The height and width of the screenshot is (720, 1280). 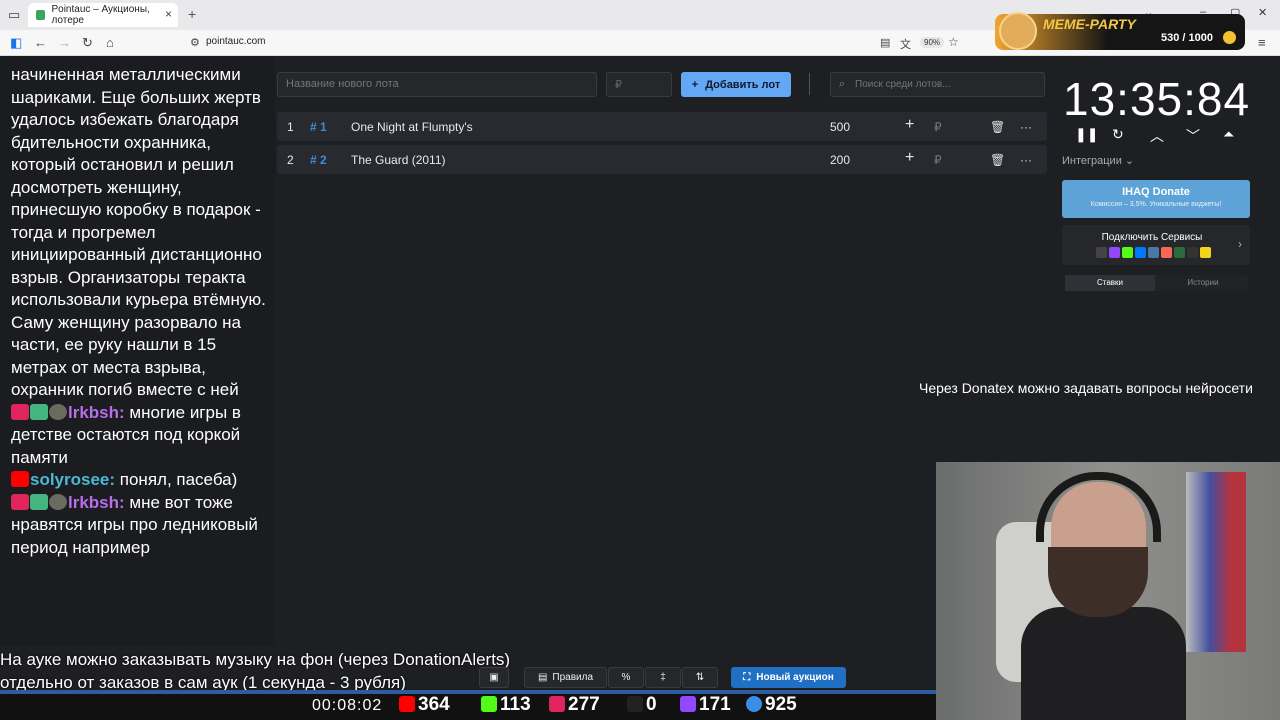 I want to click on reload-icon: ↻, so click(x=87, y=43).